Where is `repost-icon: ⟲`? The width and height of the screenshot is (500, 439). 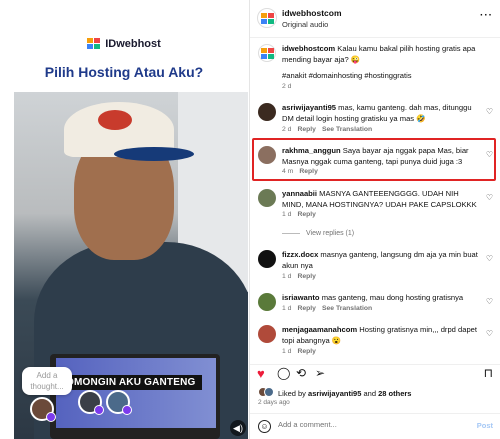 repost-icon: ⟲ is located at coordinates (301, 373).